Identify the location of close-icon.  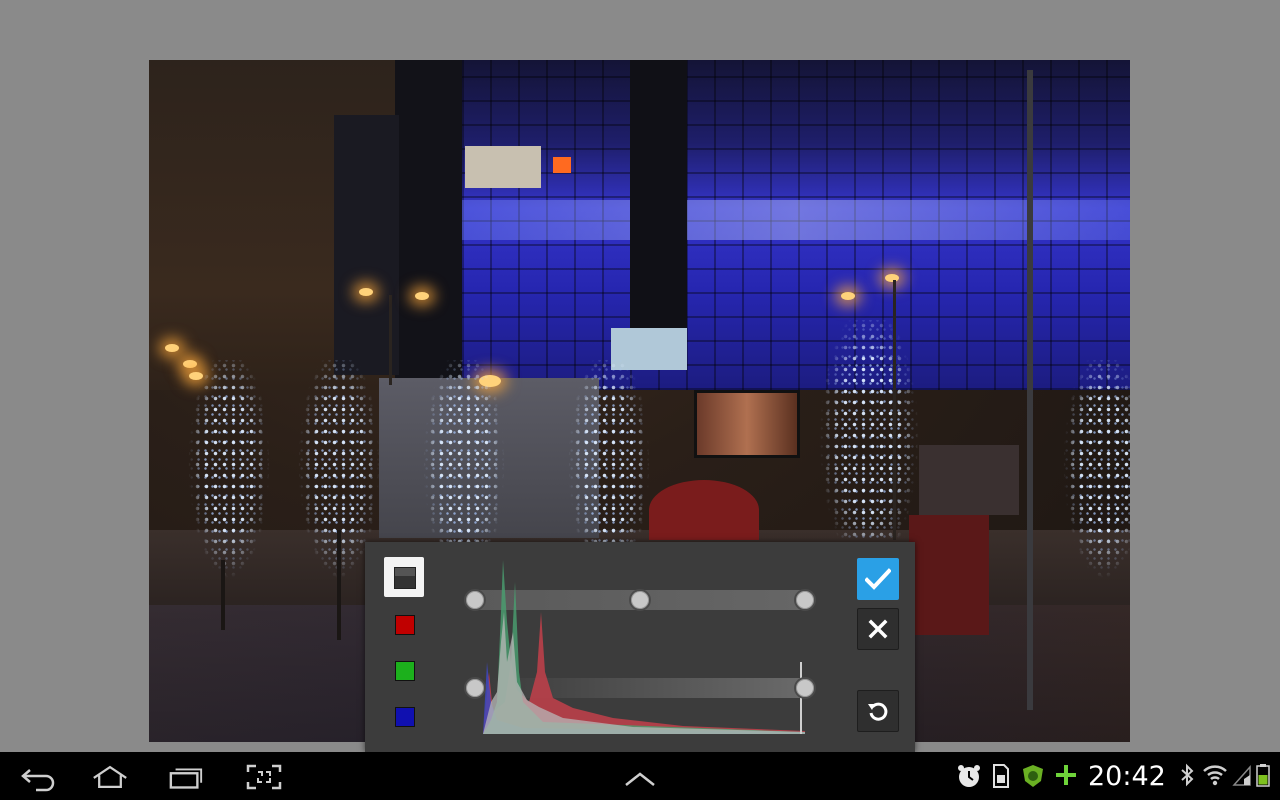
(878, 629).